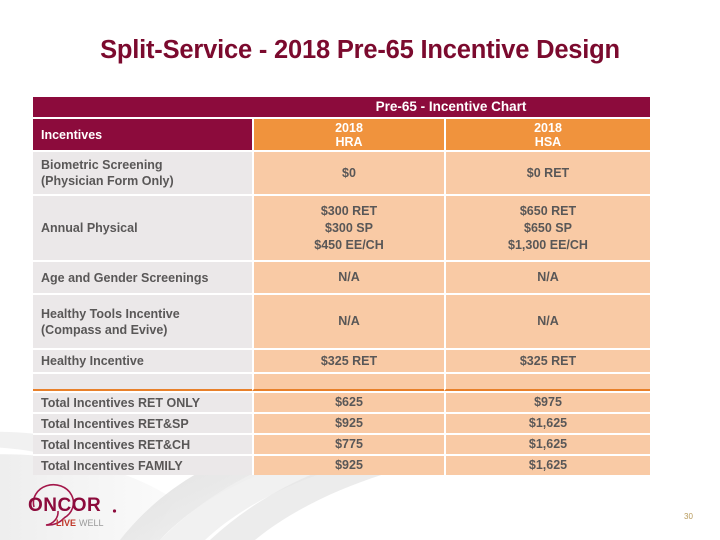 This screenshot has width=720, height=540. I want to click on row-value-hsa-line1: $0 RET, so click(548, 172).